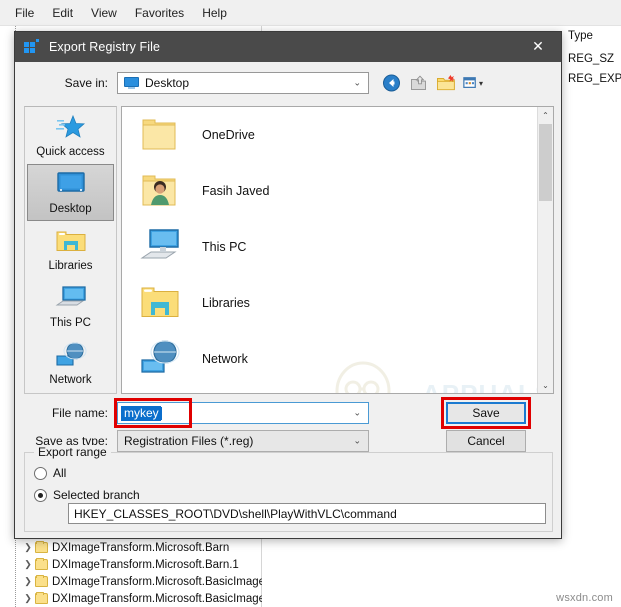  What do you see at coordinates (96, 495) in the screenshot?
I see `radio-selected-branch-label: Selected branch` at bounding box center [96, 495].